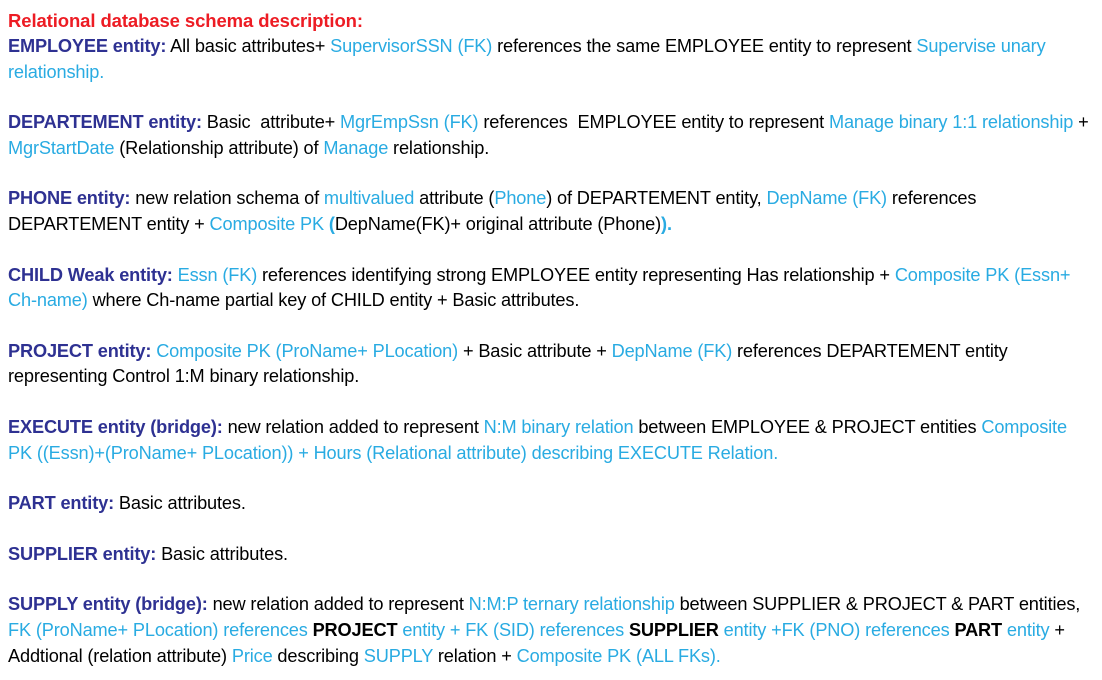  What do you see at coordinates (978, 629) in the screenshot?
I see `text-run: PART` at bounding box center [978, 629].